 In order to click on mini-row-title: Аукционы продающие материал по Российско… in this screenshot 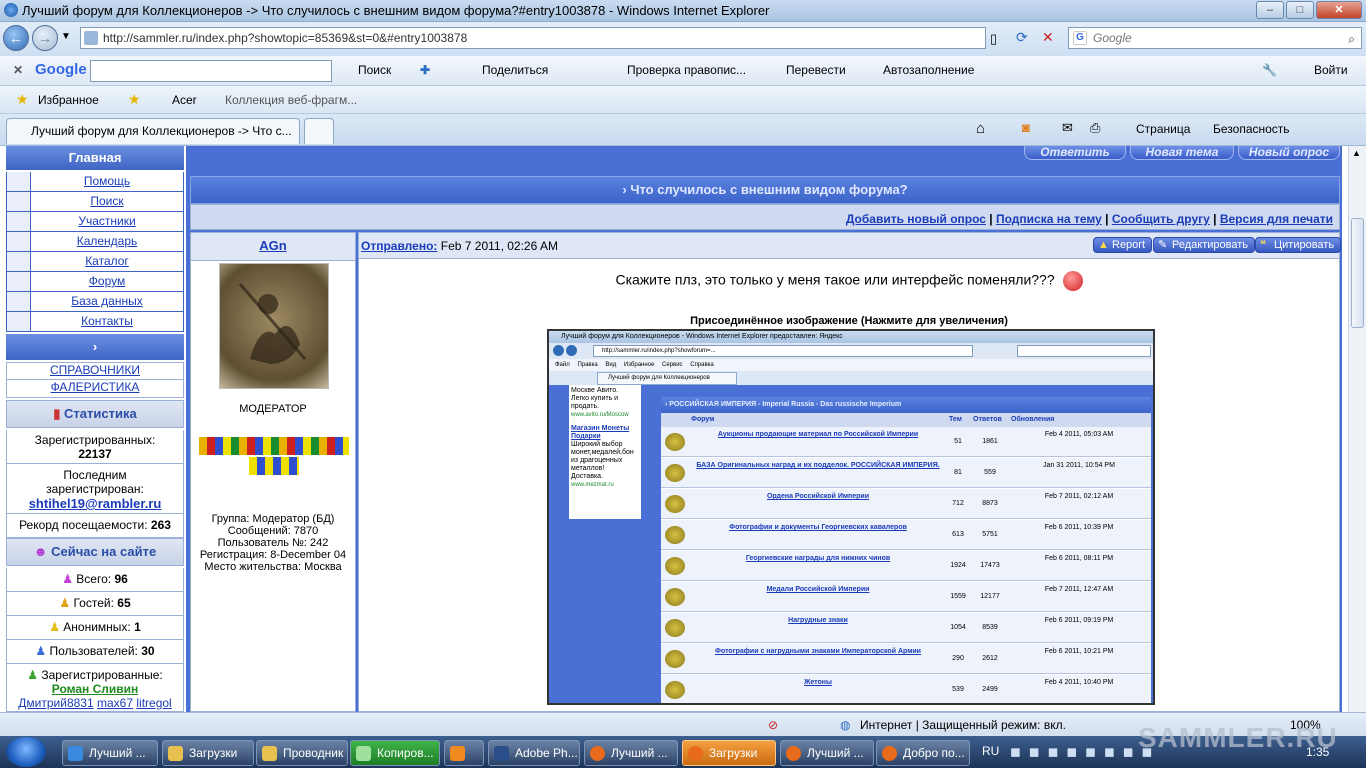, I will do `click(818, 434)`.